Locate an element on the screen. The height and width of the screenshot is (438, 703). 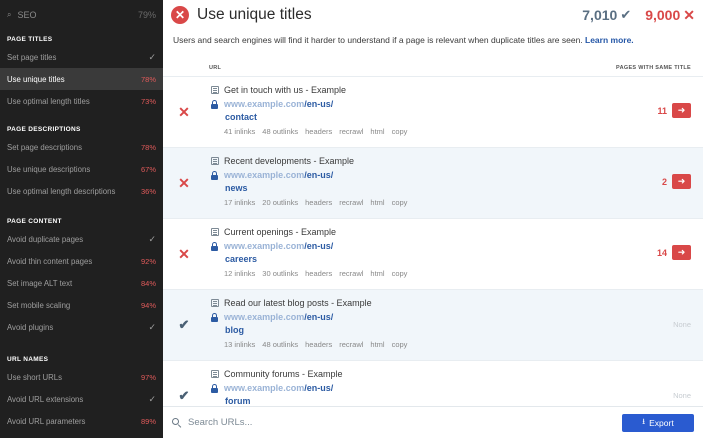
learn-more-link: Learn more. is located at coordinates (609, 40).